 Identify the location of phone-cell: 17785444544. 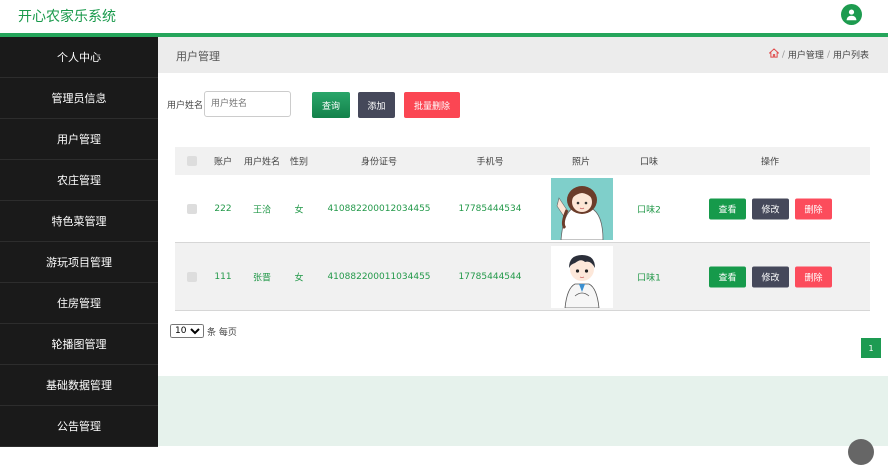
(490, 276).